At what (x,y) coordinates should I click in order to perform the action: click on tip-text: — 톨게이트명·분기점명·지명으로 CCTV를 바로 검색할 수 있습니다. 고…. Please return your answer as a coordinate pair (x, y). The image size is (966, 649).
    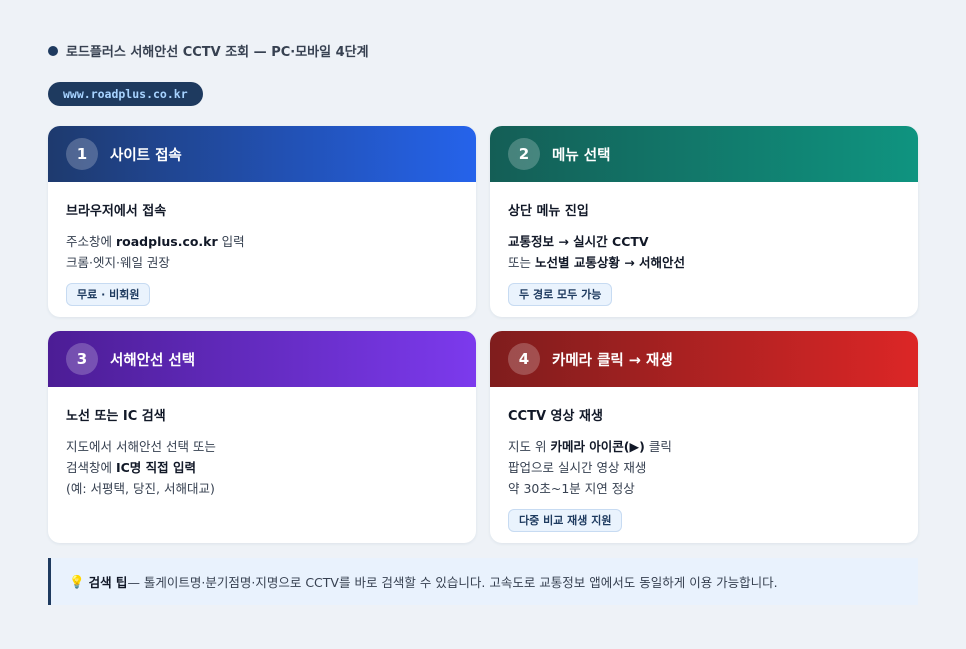
    Looking at the image, I should click on (452, 582).